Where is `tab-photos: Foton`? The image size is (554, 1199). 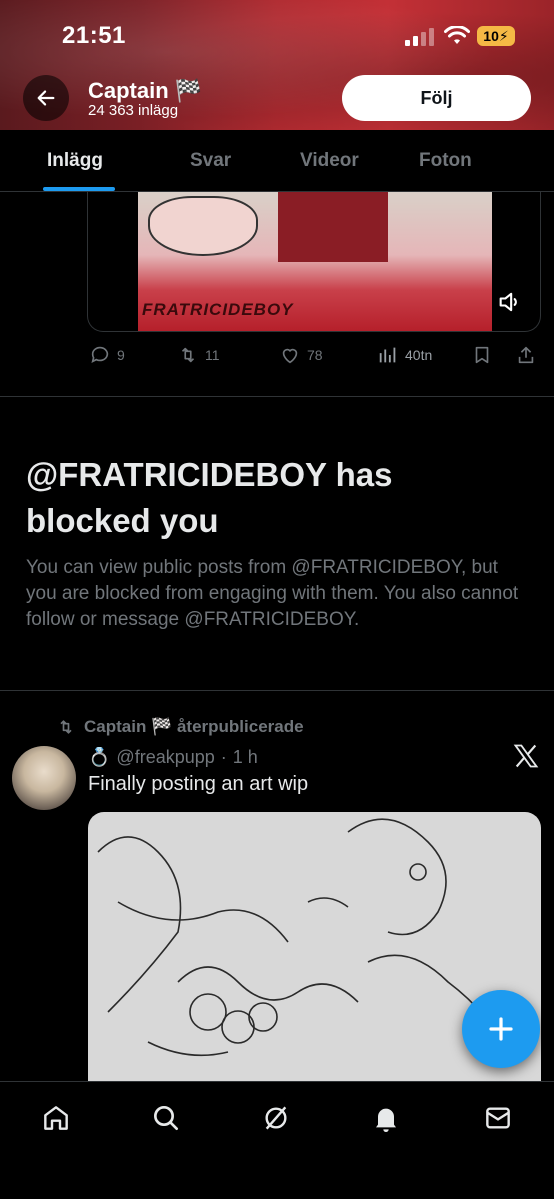
tab-photos: Foton is located at coordinates (445, 161).